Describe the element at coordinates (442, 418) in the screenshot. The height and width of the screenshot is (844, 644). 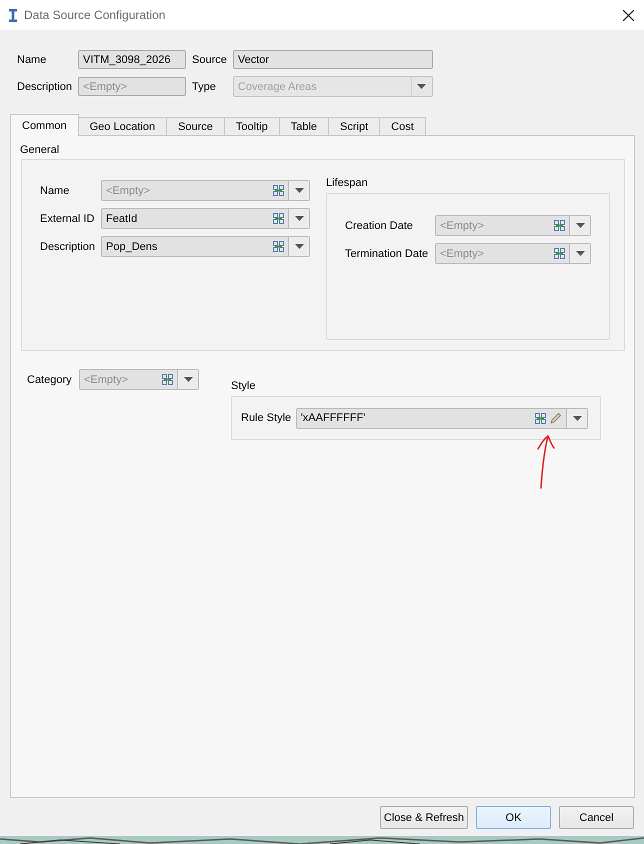
I see `combo-field: 'xAAFFFFFF'` at that location.